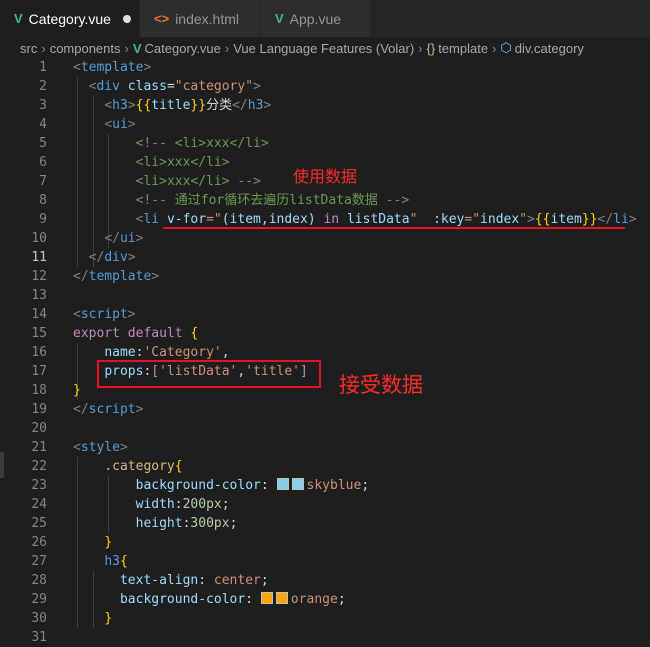 The image size is (650, 647). Describe the element at coordinates (325, 276) in the screenshot. I see `code-line: 12 </template>` at that location.